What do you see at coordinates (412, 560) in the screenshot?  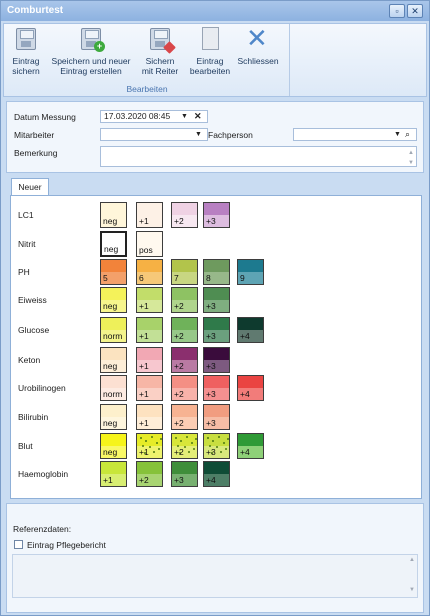 I see `scroll-up-icon: ▲` at bounding box center [412, 560].